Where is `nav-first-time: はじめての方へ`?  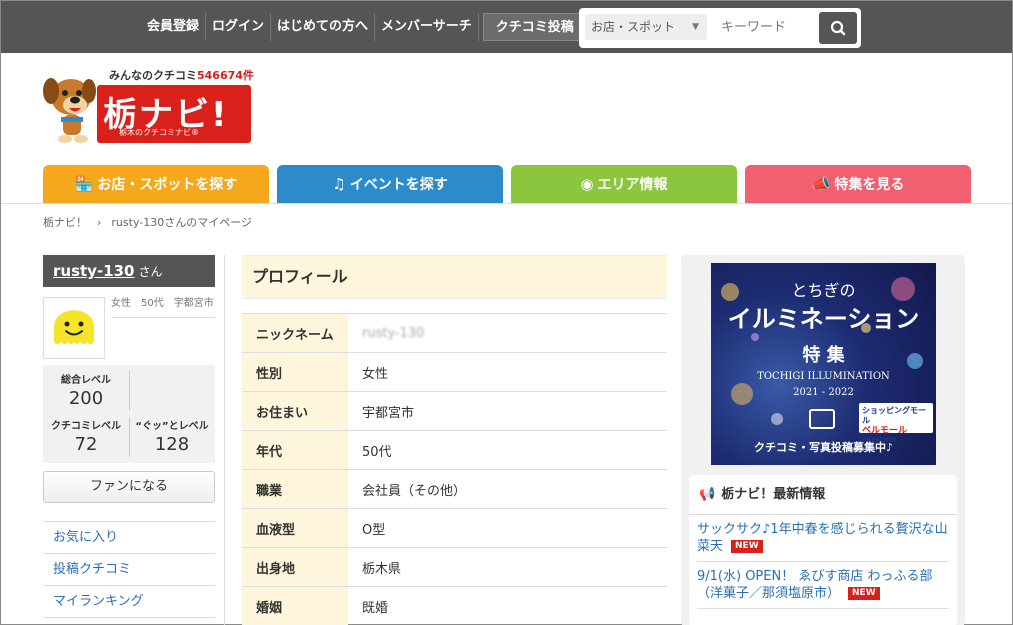
nav-first-time: はじめての方へ is located at coordinates (323, 27).